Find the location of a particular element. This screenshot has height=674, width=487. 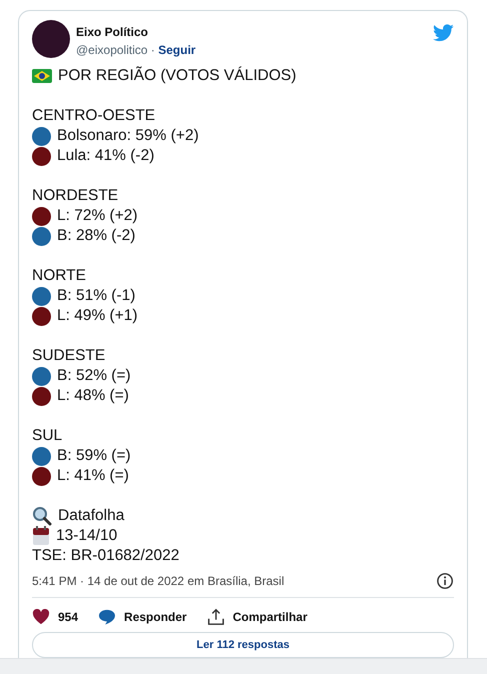

share-icon is located at coordinates (215, 617).